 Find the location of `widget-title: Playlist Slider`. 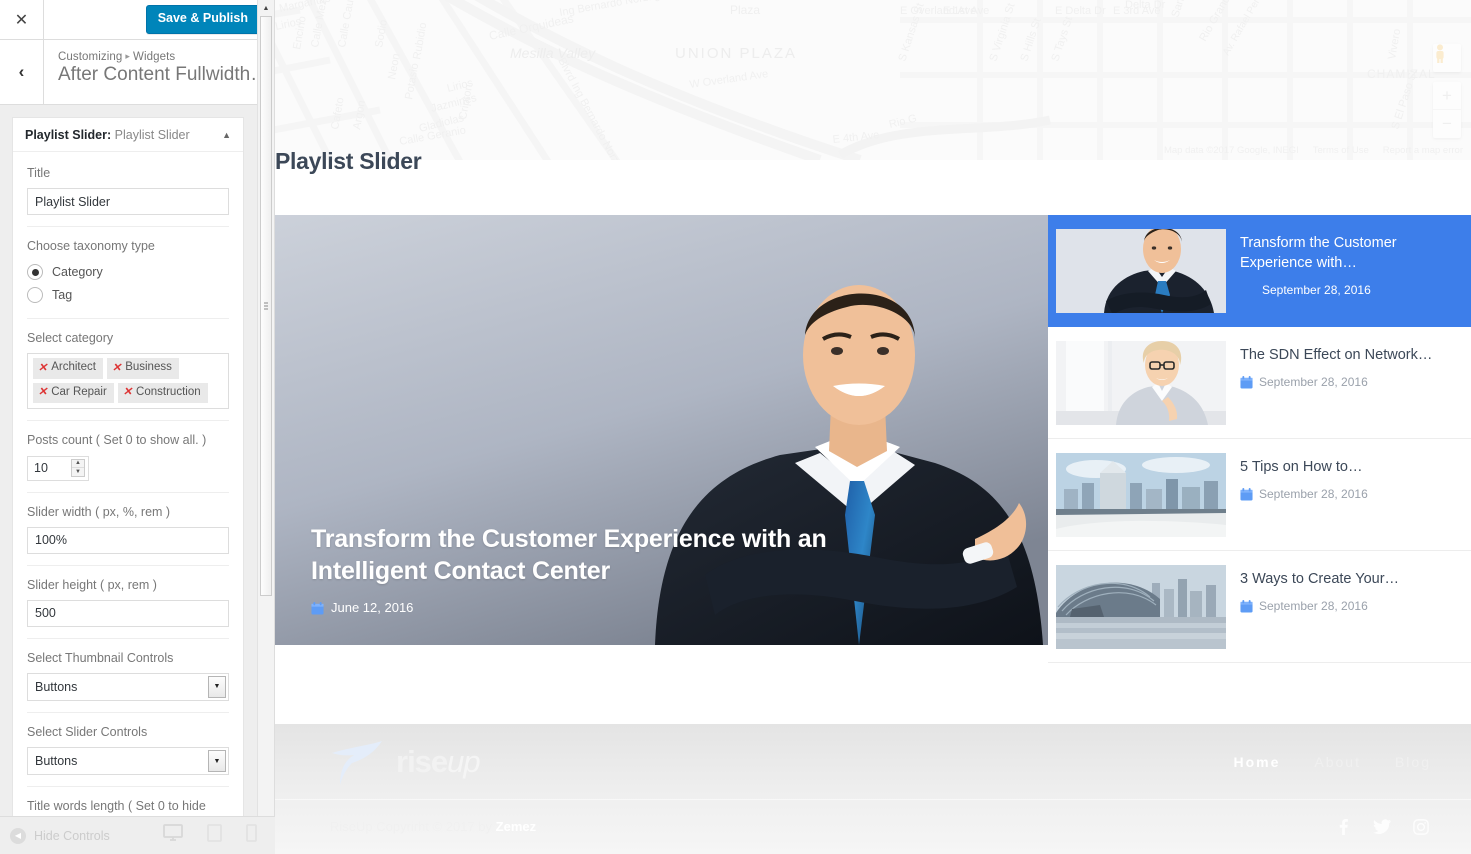

widget-title: Playlist Slider is located at coordinates (107, 135).